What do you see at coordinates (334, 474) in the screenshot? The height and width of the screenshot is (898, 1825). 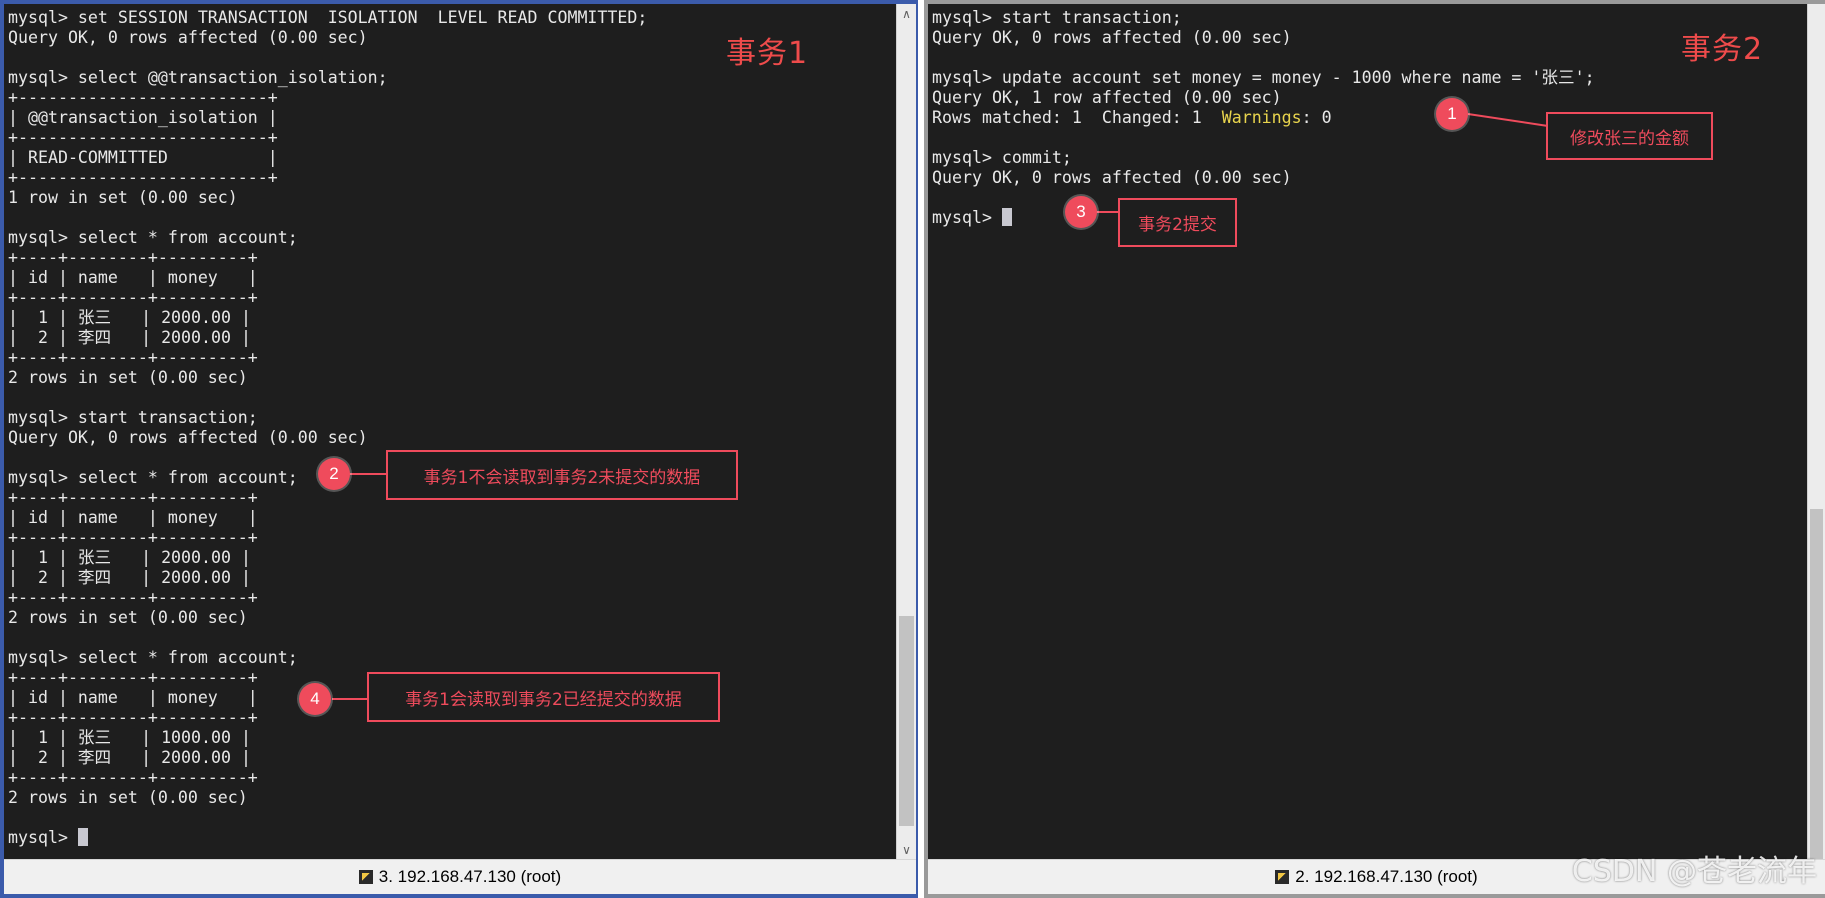 I see `annotation-marker-2: 2` at bounding box center [334, 474].